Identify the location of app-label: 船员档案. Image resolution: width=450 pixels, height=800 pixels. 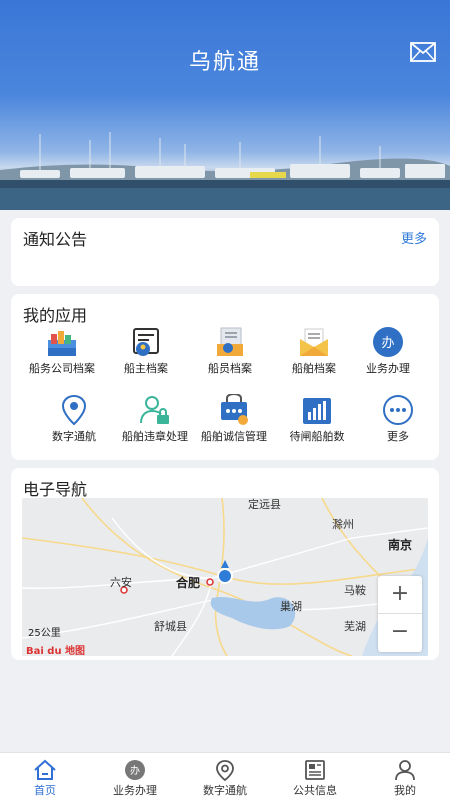
(230, 368).